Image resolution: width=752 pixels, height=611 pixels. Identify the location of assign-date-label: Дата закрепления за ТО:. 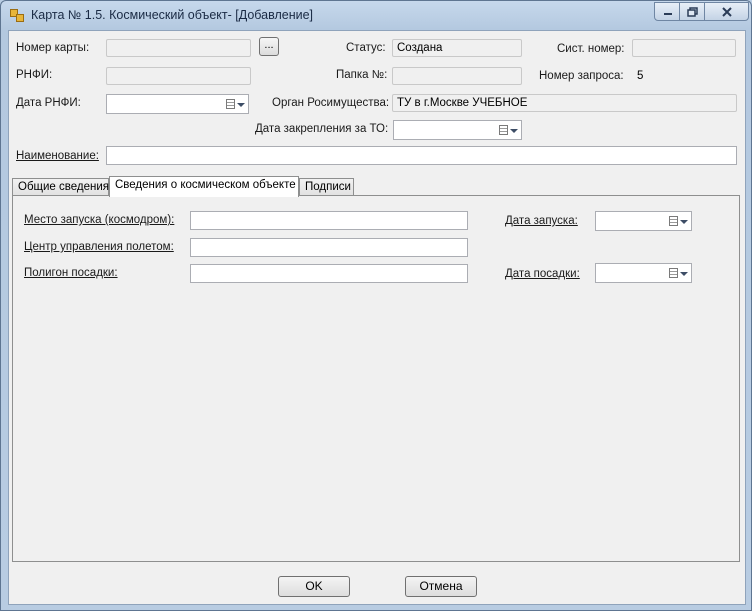
(322, 129).